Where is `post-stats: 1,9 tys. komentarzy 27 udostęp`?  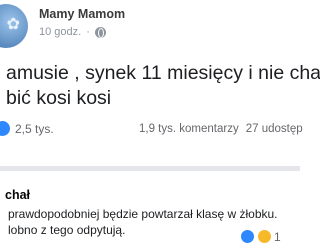 post-stats: 1,9 tys. komentarzy 27 udostęp is located at coordinates (221, 129).